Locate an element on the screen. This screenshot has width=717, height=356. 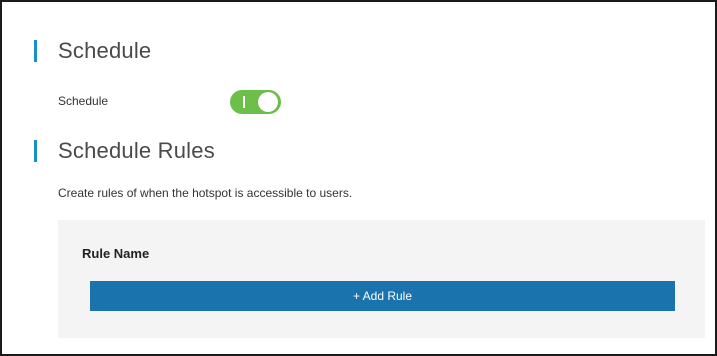
rules-heading: Schedule Rules is located at coordinates (136, 150).